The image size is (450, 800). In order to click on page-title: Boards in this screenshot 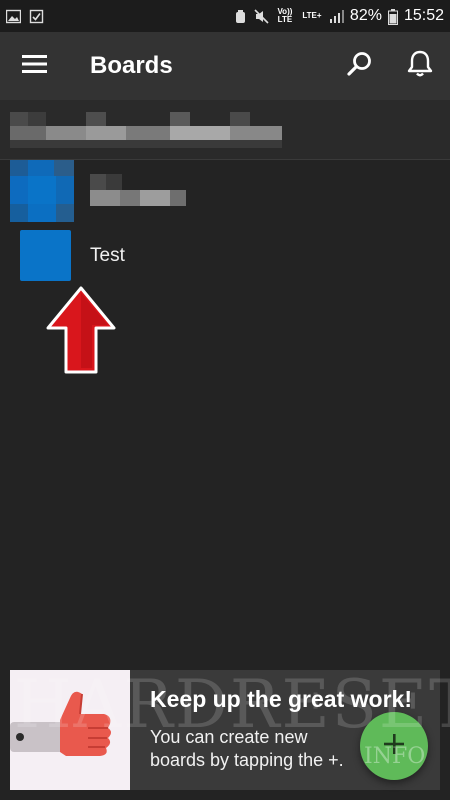, I will do `click(131, 65)`.